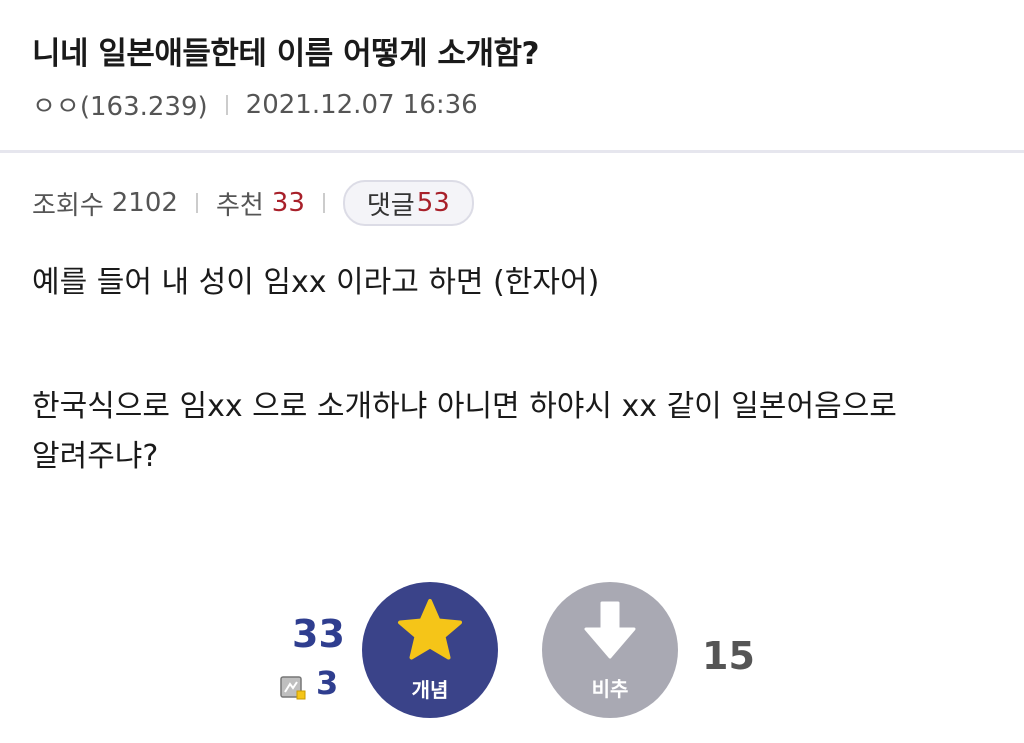  Describe the element at coordinates (361, 104) in the screenshot. I see `post-date: 2021.12.07 16:36` at that location.